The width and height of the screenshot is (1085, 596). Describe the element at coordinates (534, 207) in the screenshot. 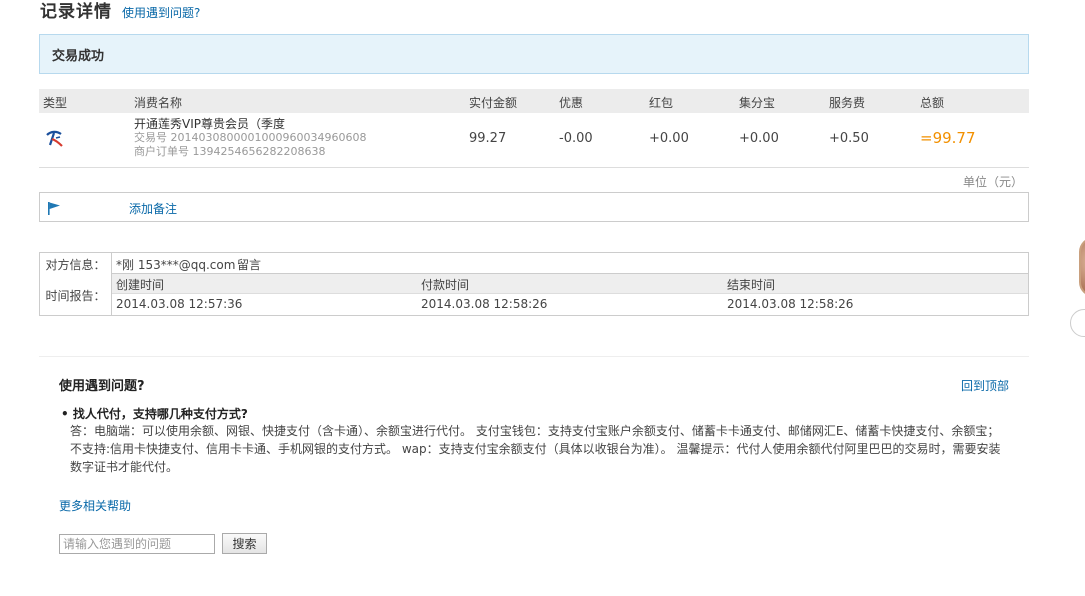

I see `remark-box: 添加备注` at that location.